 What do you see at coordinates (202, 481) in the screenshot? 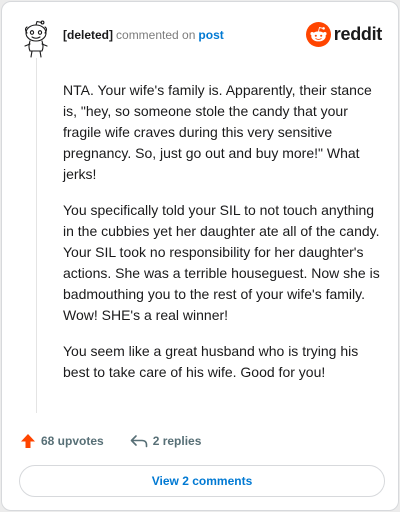
I see `view-comments-button: View 2 comments` at bounding box center [202, 481].